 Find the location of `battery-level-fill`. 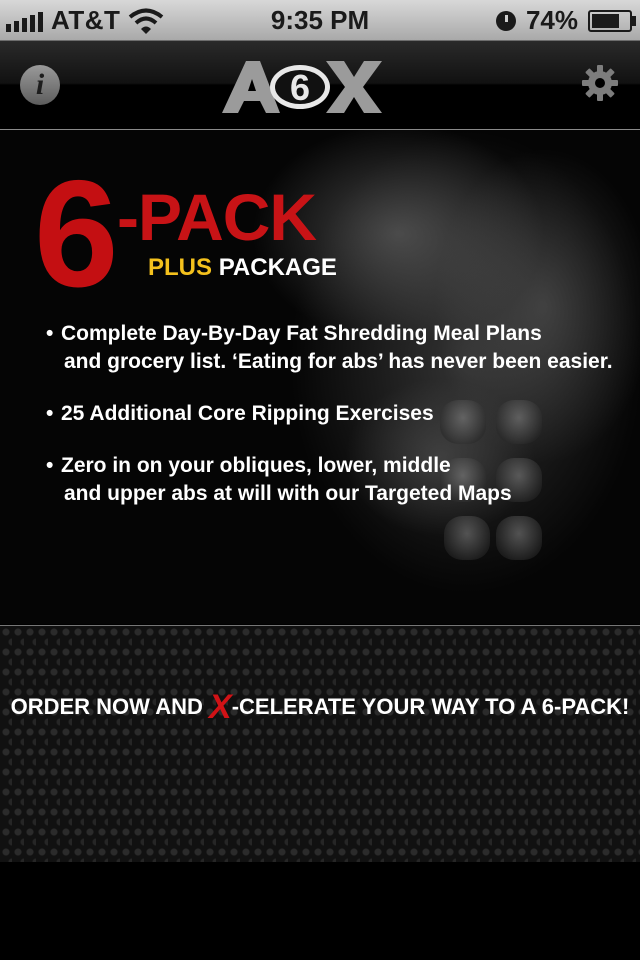

battery-level-fill is located at coordinates (605, 20).